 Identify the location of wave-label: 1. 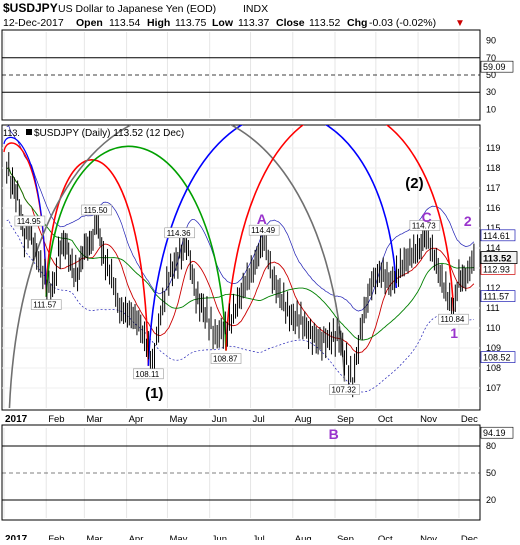
(454, 333).